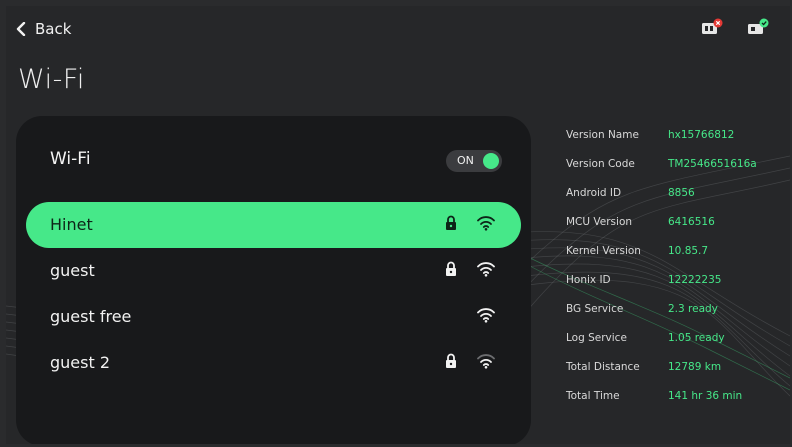 The height and width of the screenshot is (447, 792). Describe the element at coordinates (486, 361) in the screenshot. I see `wifi-signal-partial-icon` at that location.